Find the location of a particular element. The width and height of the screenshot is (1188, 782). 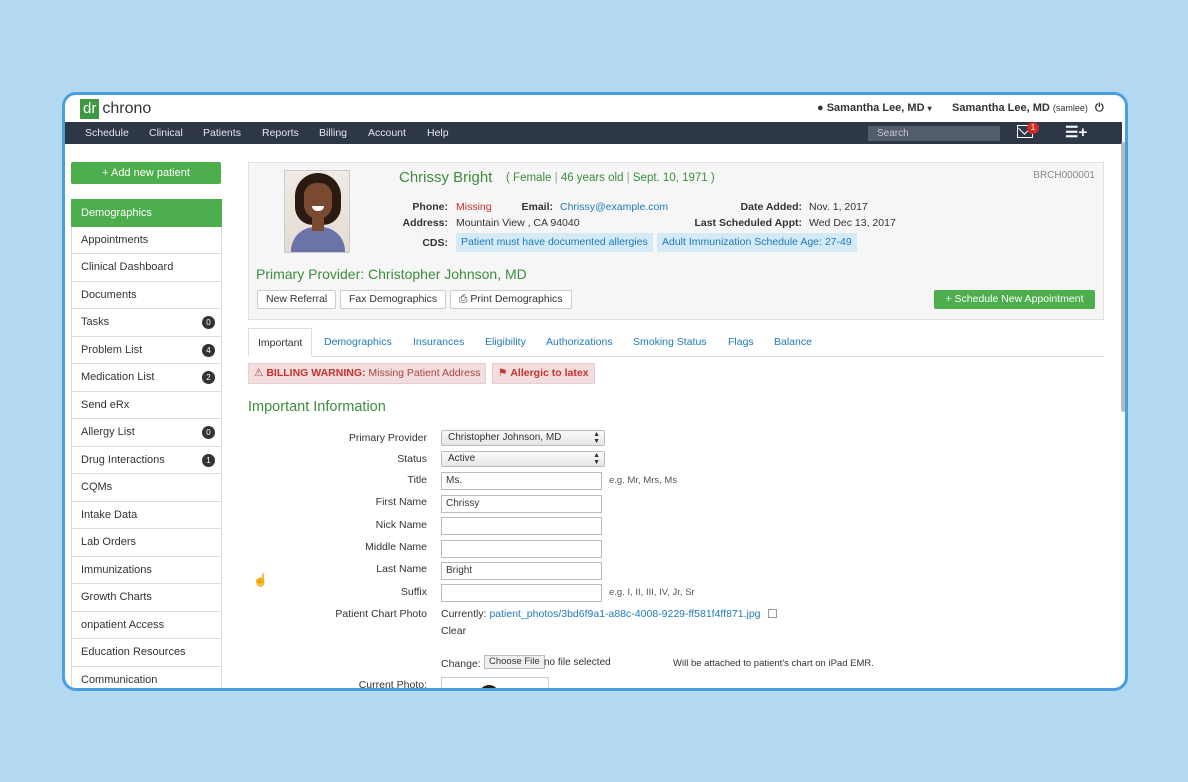

sidebar-item-immunizations: Immunizations is located at coordinates (146, 570).